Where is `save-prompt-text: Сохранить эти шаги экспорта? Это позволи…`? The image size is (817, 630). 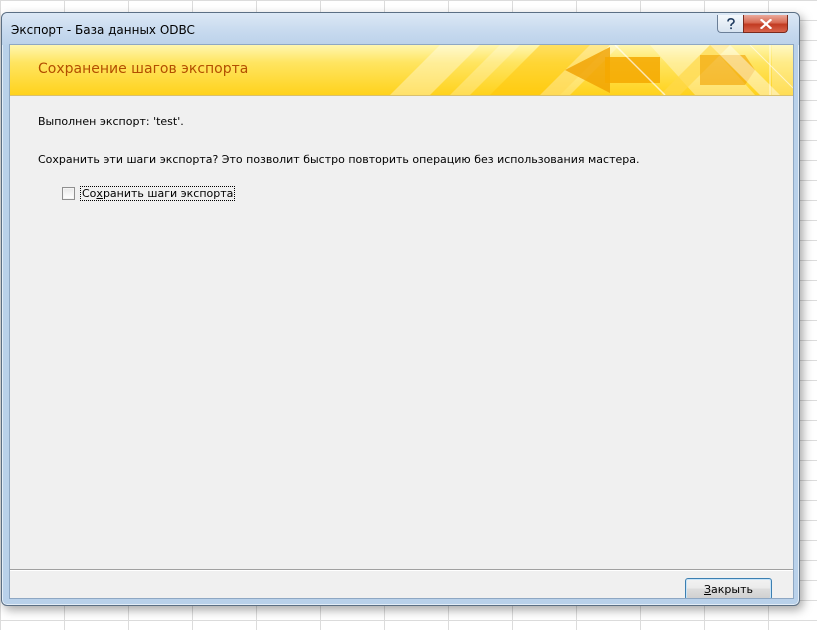 save-prompt-text: Сохранить эти шаги экспорта? Это позволи… is located at coordinates (339, 159).